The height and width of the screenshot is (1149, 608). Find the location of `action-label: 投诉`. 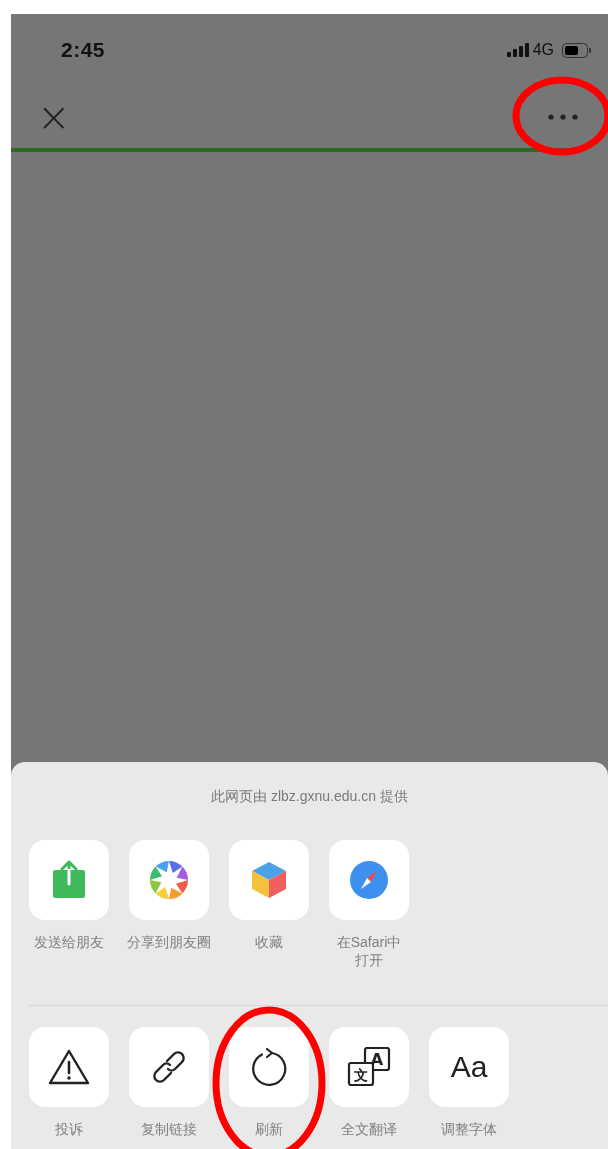

action-label: 投诉 is located at coordinates (69, 1129).